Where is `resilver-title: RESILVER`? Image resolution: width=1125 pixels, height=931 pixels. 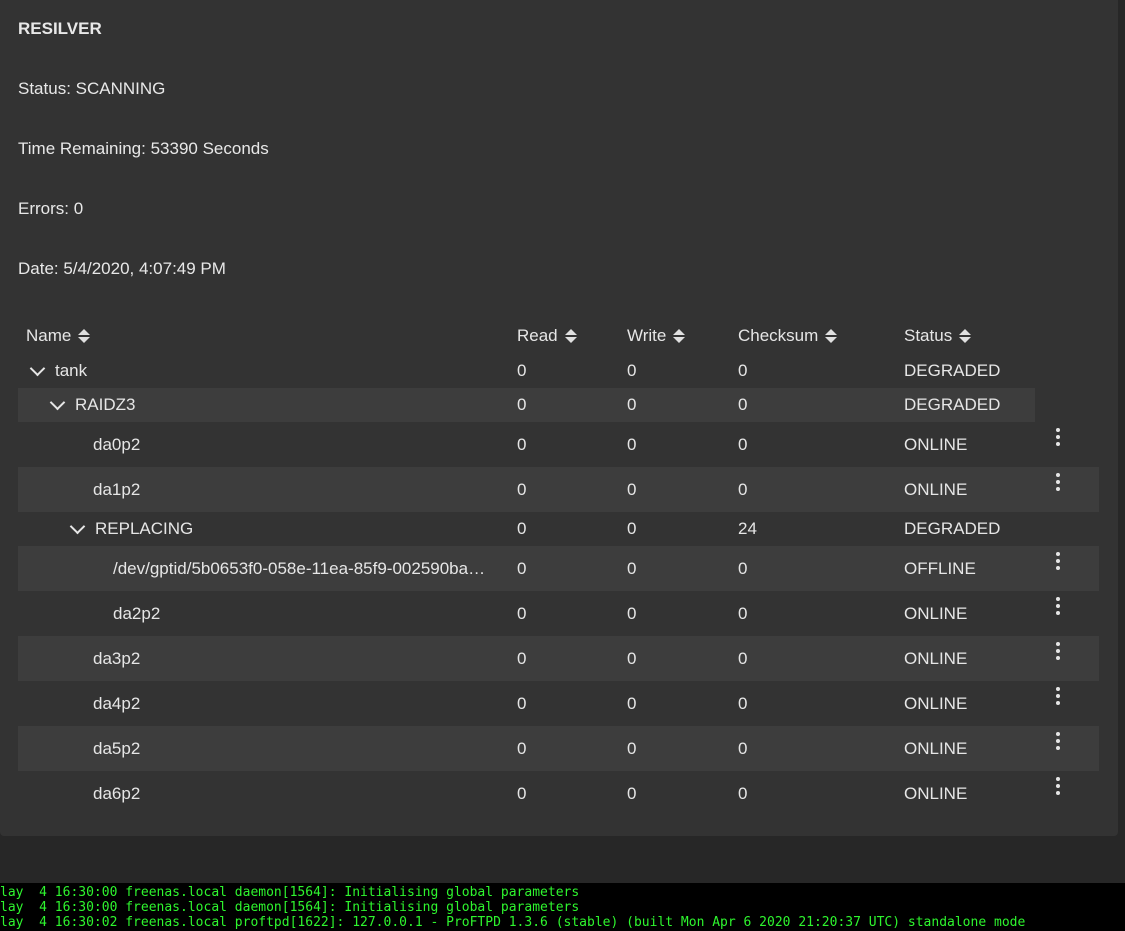
resilver-title: RESILVER is located at coordinates (60, 28).